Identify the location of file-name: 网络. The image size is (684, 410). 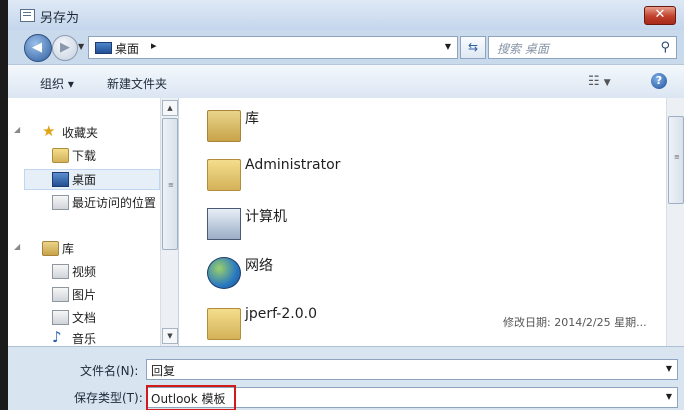
(259, 266).